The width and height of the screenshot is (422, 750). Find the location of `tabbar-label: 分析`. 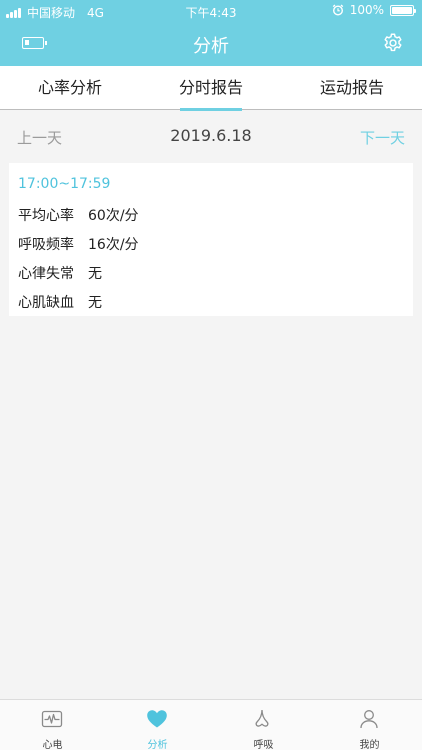

tabbar-label: 分析 is located at coordinates (157, 745).